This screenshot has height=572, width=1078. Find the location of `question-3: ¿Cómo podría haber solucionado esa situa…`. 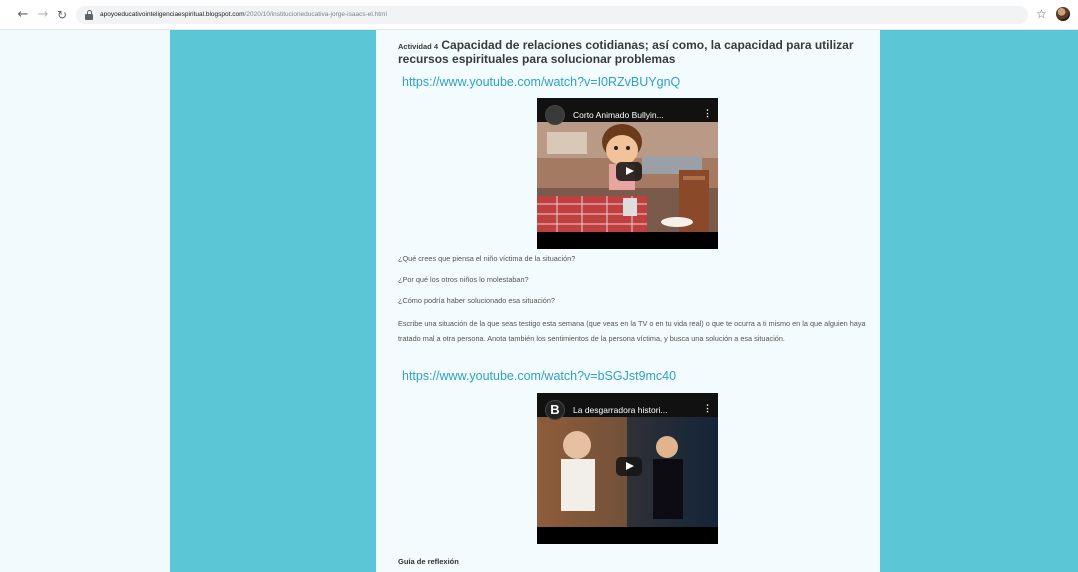

question-3: ¿Cómo podría haber solucionado esa situa… is located at coordinates (476, 300).